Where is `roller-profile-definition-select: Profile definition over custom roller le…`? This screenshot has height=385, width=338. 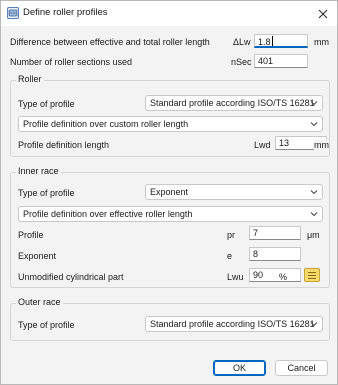 roller-profile-definition-select: Profile definition over custom roller le… is located at coordinates (170, 124).